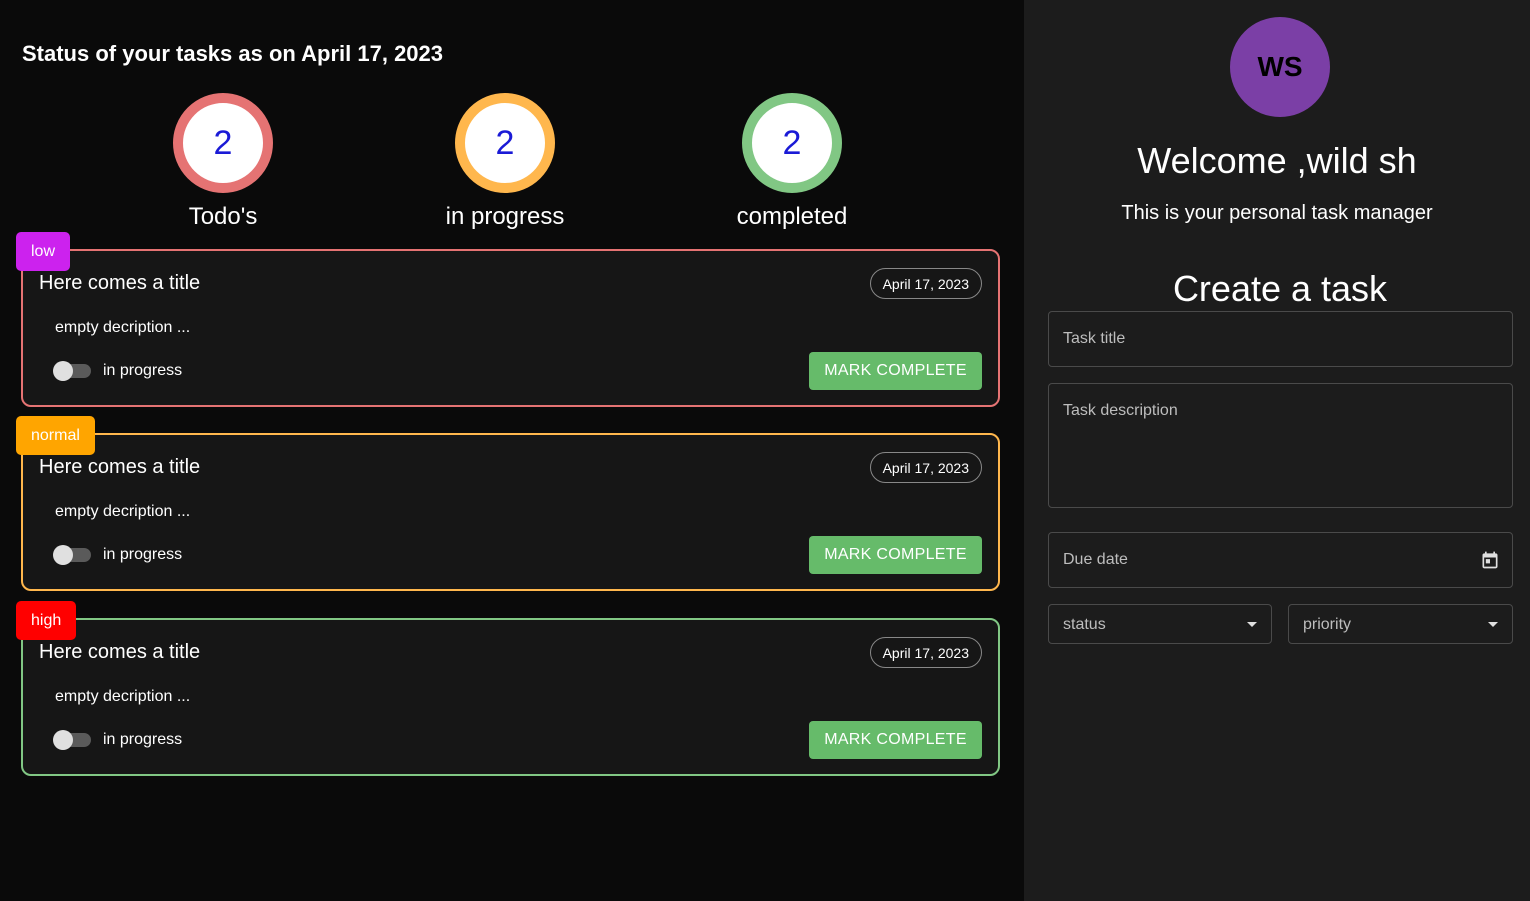 The image size is (1530, 901). What do you see at coordinates (1280, 288) in the screenshot?
I see `create-task-heading: Create a task` at bounding box center [1280, 288].